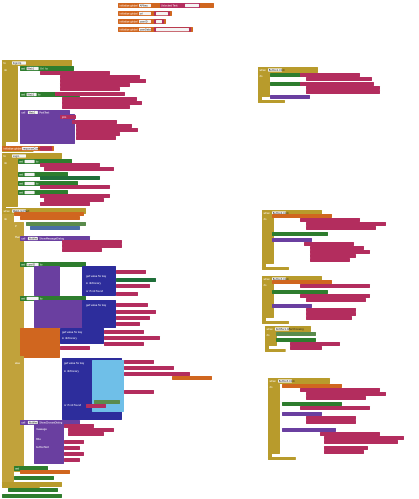  Describe the element at coordinates (75, 73) in the screenshot. I see `join-block` at that location.